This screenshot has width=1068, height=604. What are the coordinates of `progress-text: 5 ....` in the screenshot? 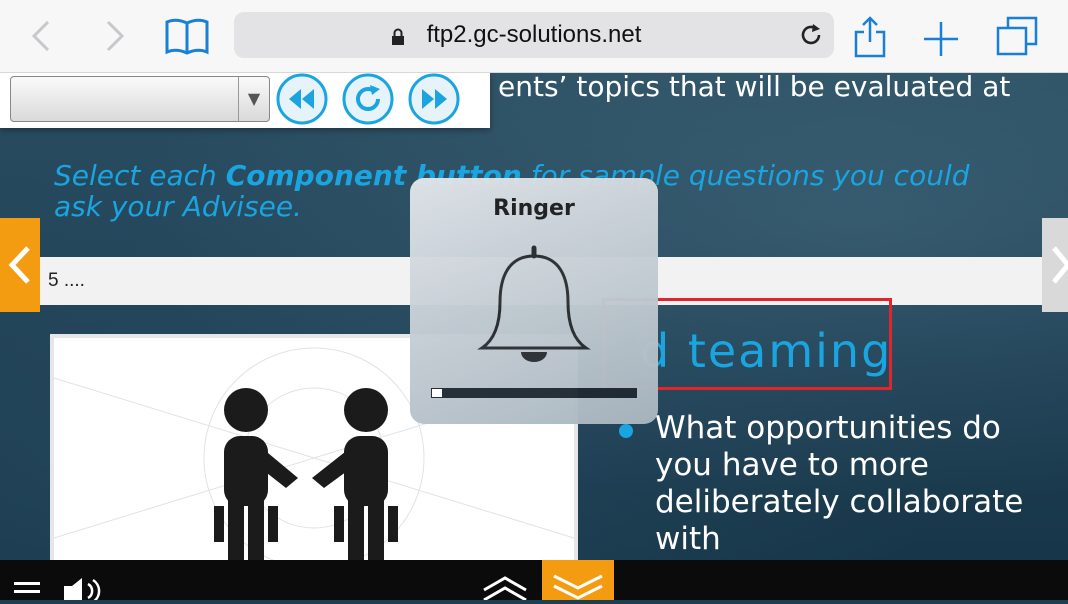 It's located at (66, 280).